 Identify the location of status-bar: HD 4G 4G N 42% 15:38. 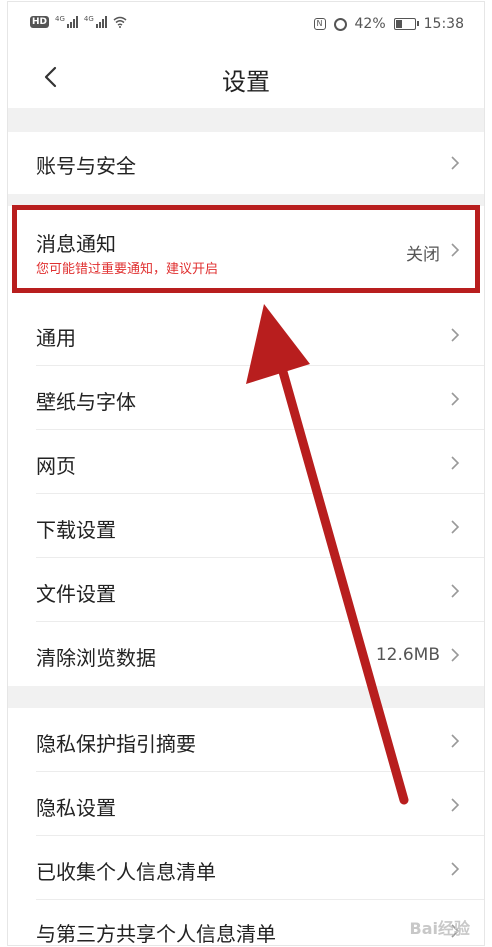
(246, 24).